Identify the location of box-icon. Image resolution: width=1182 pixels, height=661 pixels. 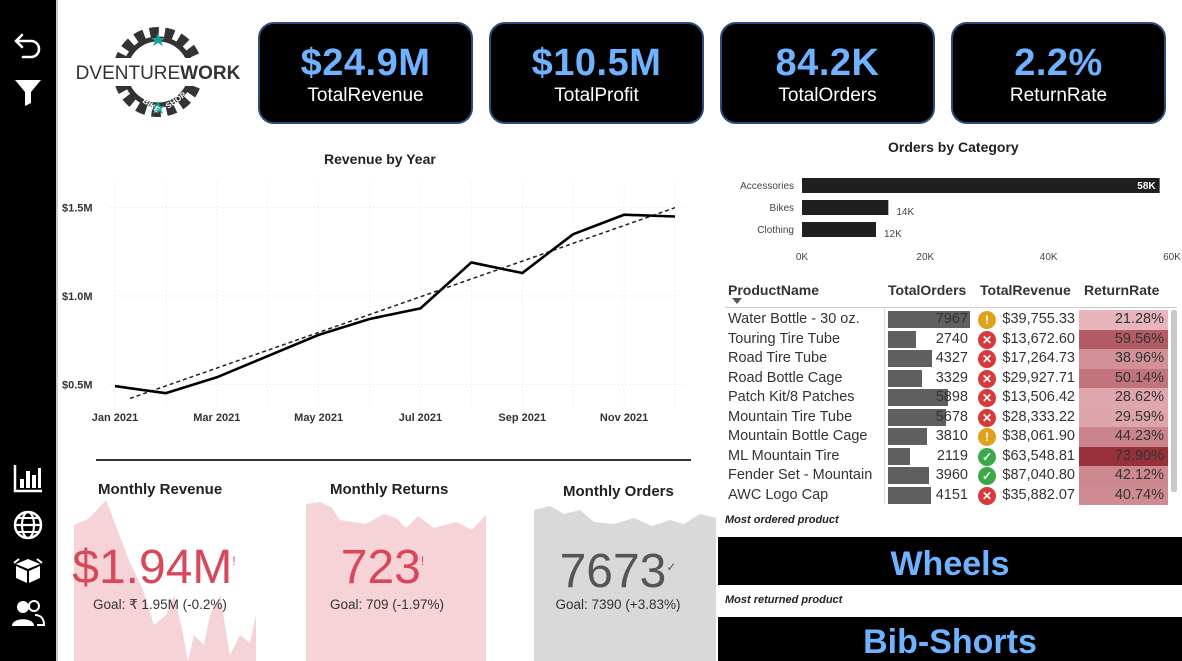
(28, 570).